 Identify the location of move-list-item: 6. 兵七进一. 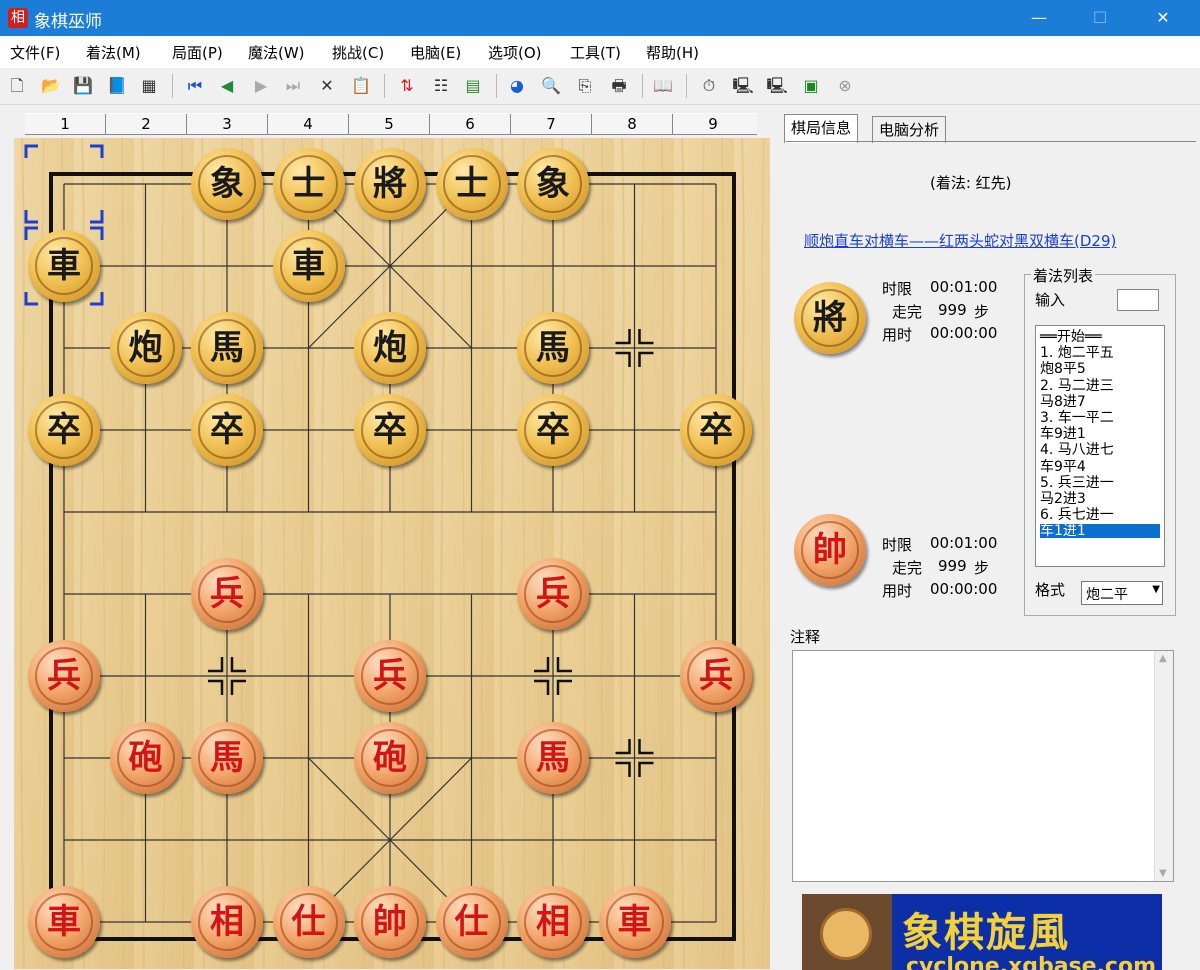
(1077, 515).